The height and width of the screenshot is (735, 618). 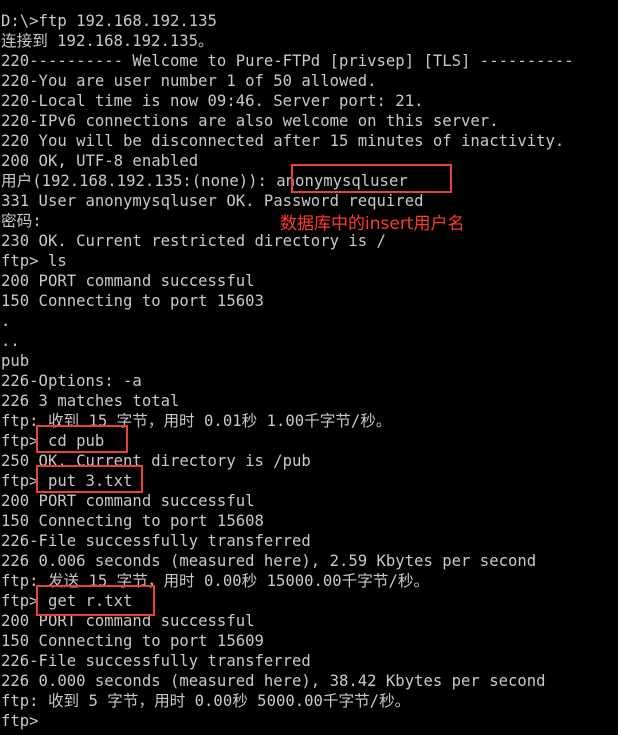 I want to click on terminal-line: 220-You are user number 1 of 50 allowed., so click(x=189, y=81).